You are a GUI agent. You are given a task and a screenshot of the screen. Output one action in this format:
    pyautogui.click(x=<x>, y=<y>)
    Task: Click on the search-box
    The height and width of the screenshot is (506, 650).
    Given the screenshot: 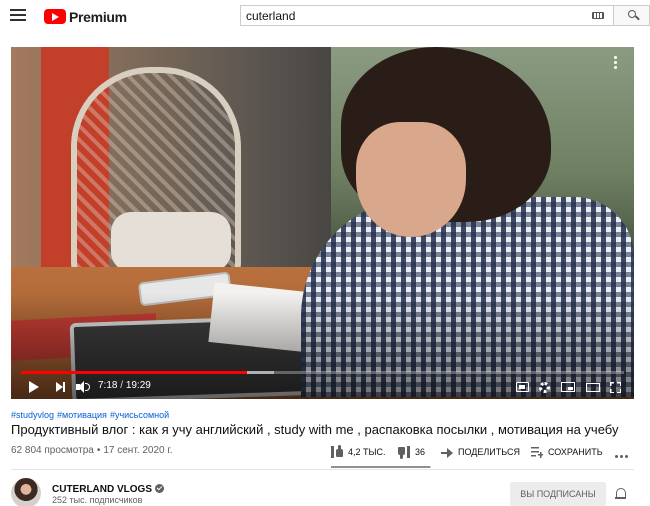 What is the action you would take?
    pyautogui.click(x=426, y=15)
    